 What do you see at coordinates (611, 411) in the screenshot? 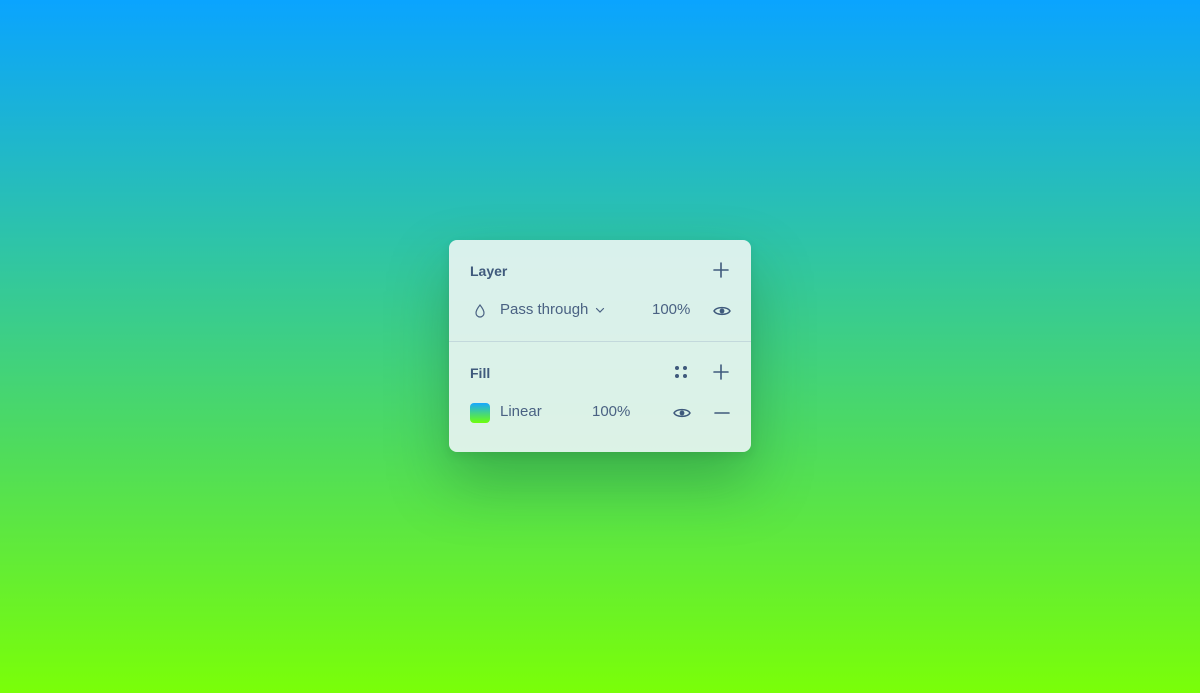
I see `fill-opacity: 100%` at bounding box center [611, 411].